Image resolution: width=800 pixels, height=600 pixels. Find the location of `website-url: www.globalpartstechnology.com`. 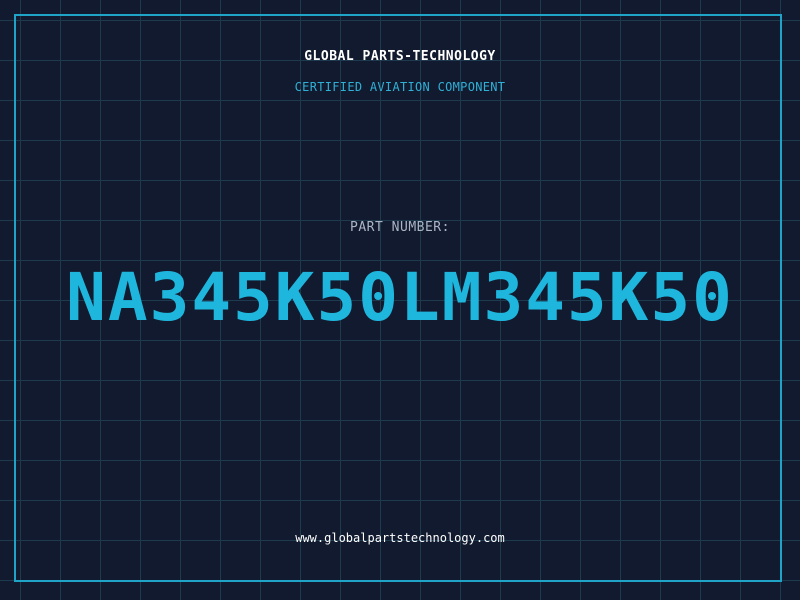

website-url: www.globalpartstechnology.com is located at coordinates (400, 538).